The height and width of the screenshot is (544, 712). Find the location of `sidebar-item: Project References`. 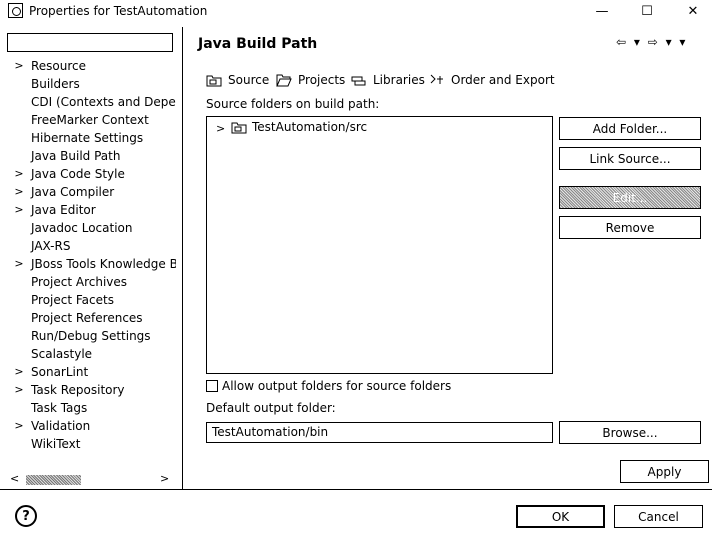

sidebar-item: Project References is located at coordinates (92, 318).